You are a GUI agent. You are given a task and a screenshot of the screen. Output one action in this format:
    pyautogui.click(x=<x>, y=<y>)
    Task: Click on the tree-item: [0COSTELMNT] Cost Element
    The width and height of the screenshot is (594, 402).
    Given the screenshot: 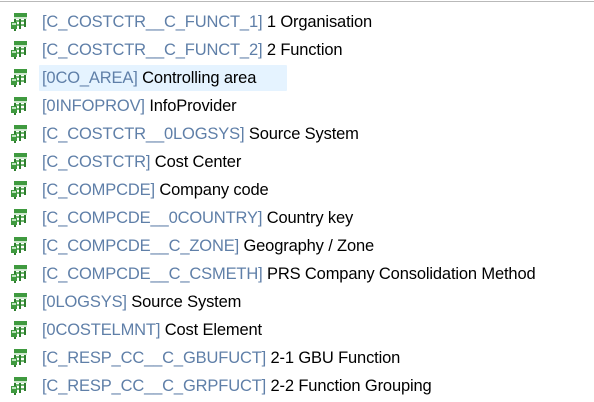 What is the action you would take?
    pyautogui.click(x=297, y=330)
    